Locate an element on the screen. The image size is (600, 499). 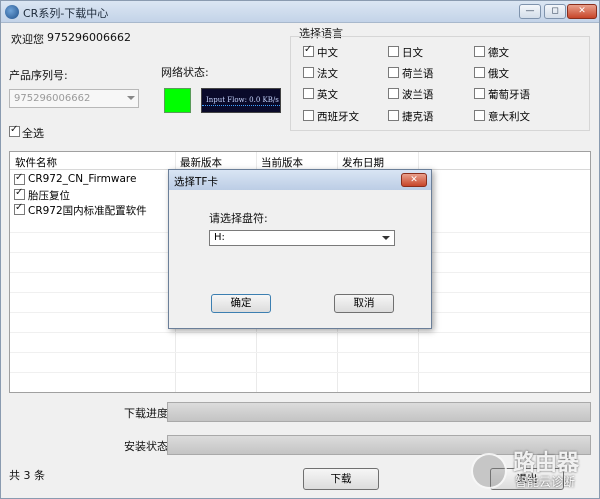
title-bar: CR系列-下载中心 — ◻ ✕ is located at coordinates (300, 12).